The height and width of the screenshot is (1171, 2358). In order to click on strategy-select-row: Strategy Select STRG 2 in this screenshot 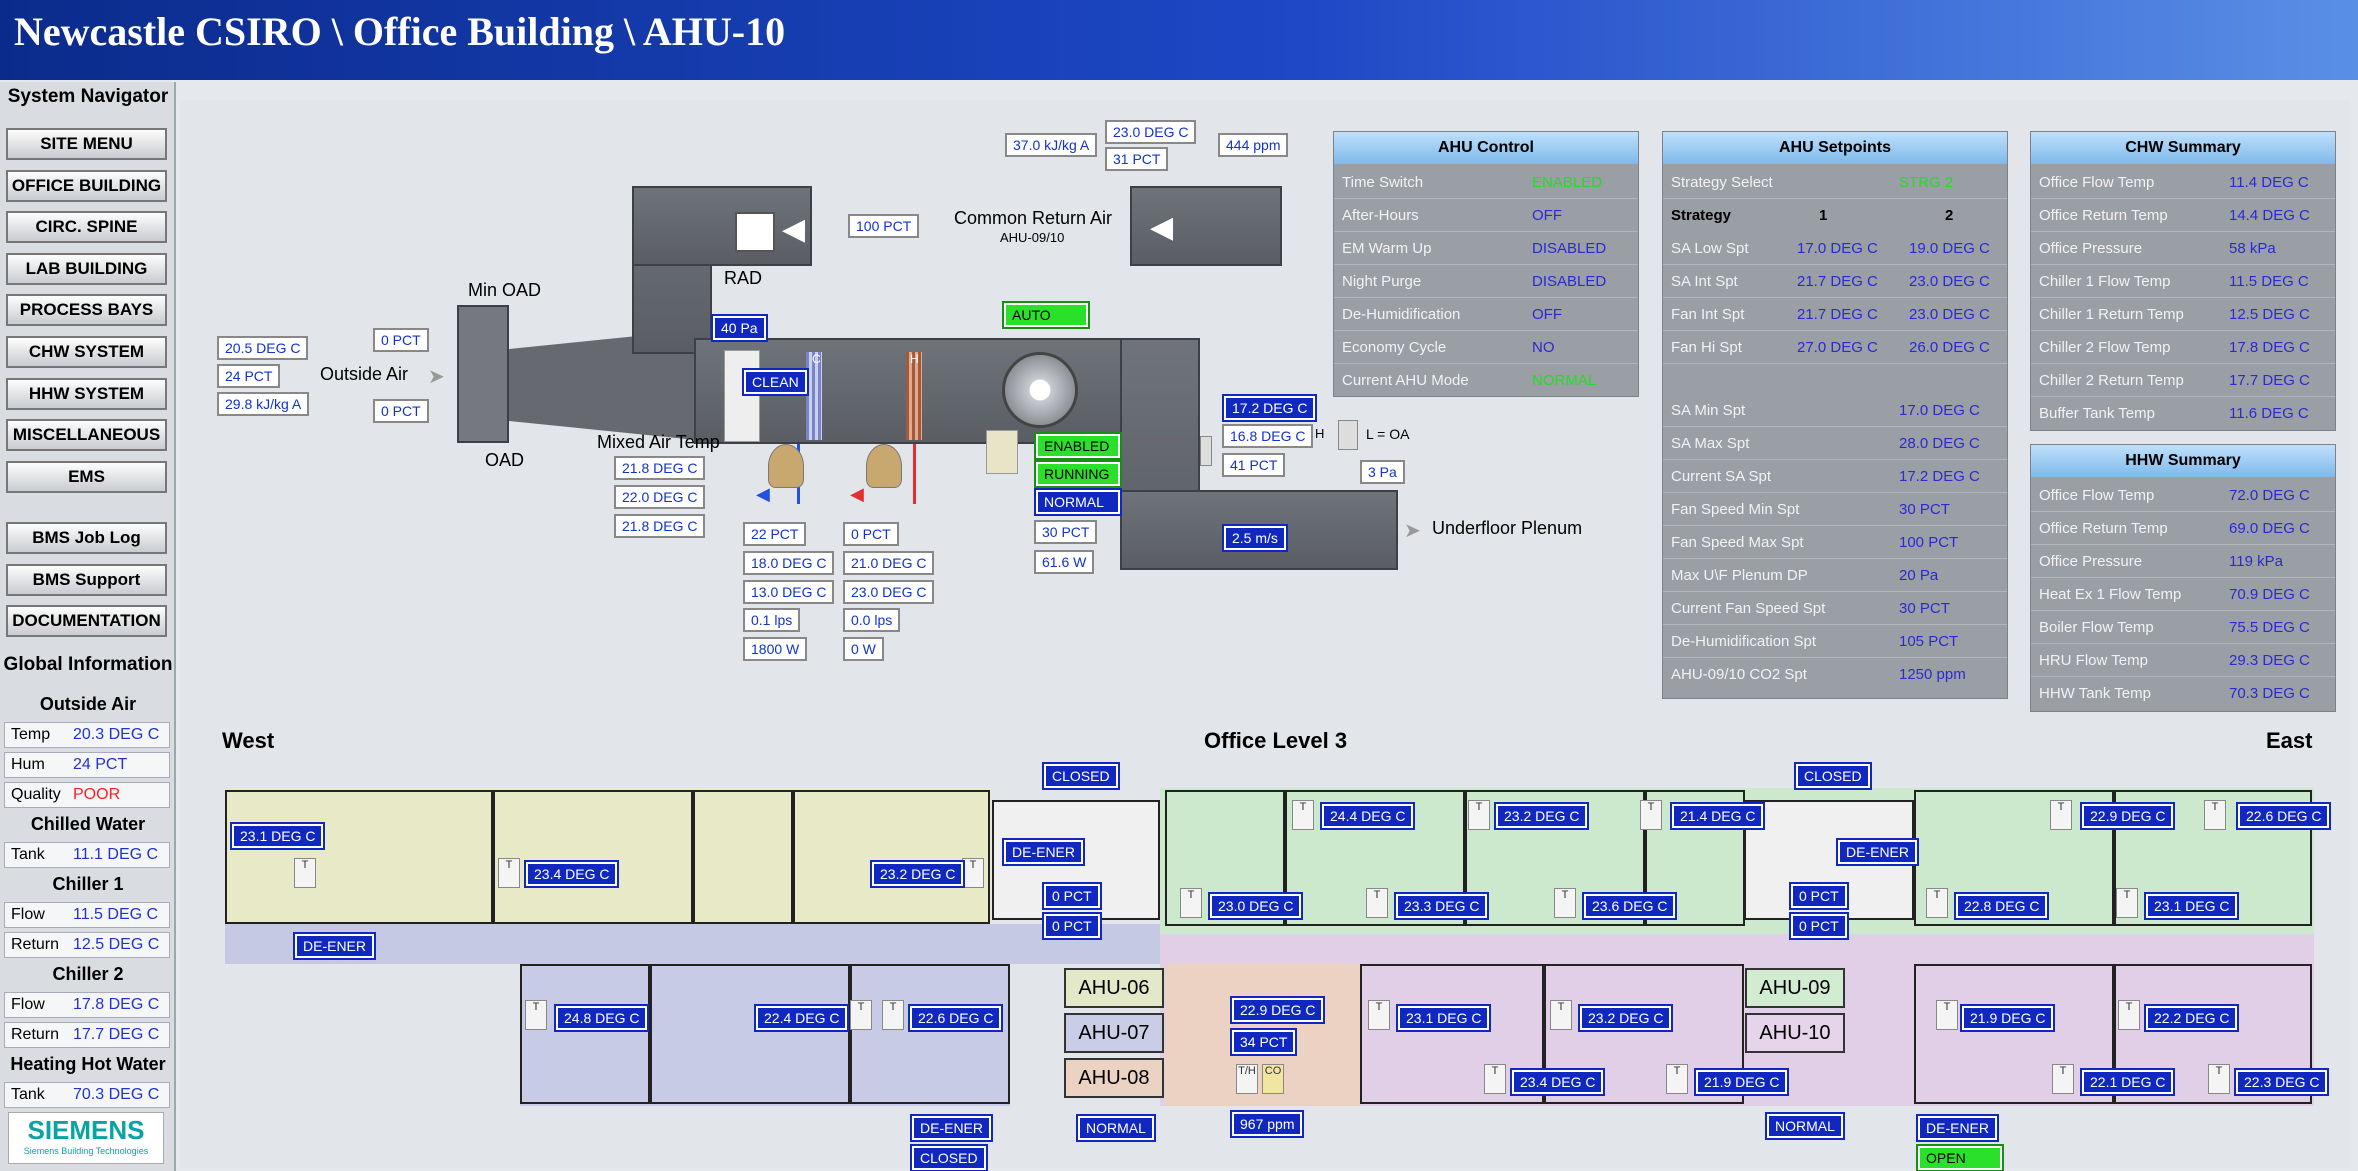, I will do `click(1835, 182)`.